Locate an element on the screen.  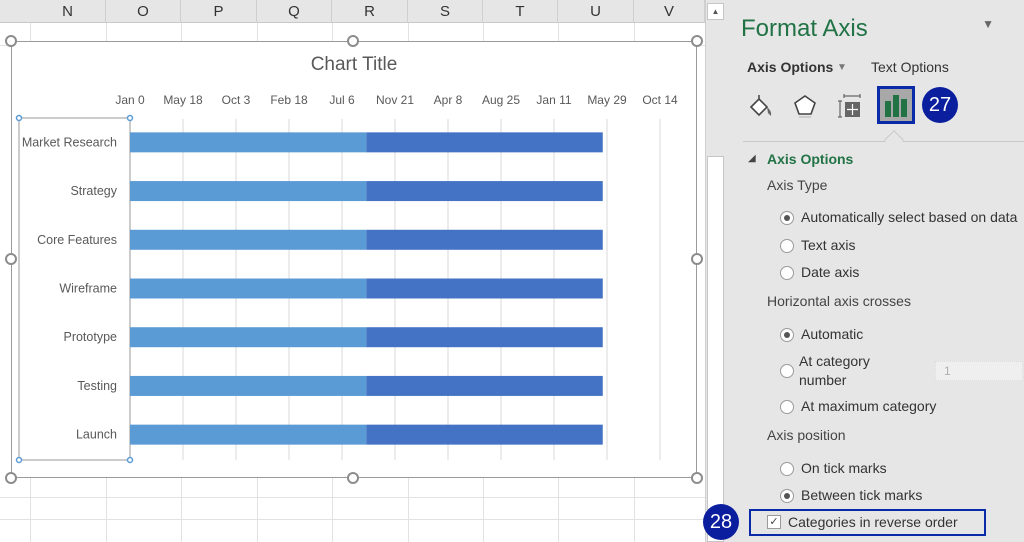
category-number-input: 1 is located at coordinates (979, 371).